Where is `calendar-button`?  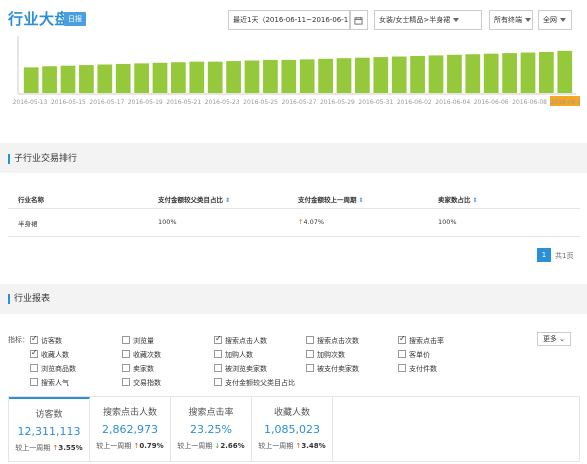 calendar-button is located at coordinates (359, 20).